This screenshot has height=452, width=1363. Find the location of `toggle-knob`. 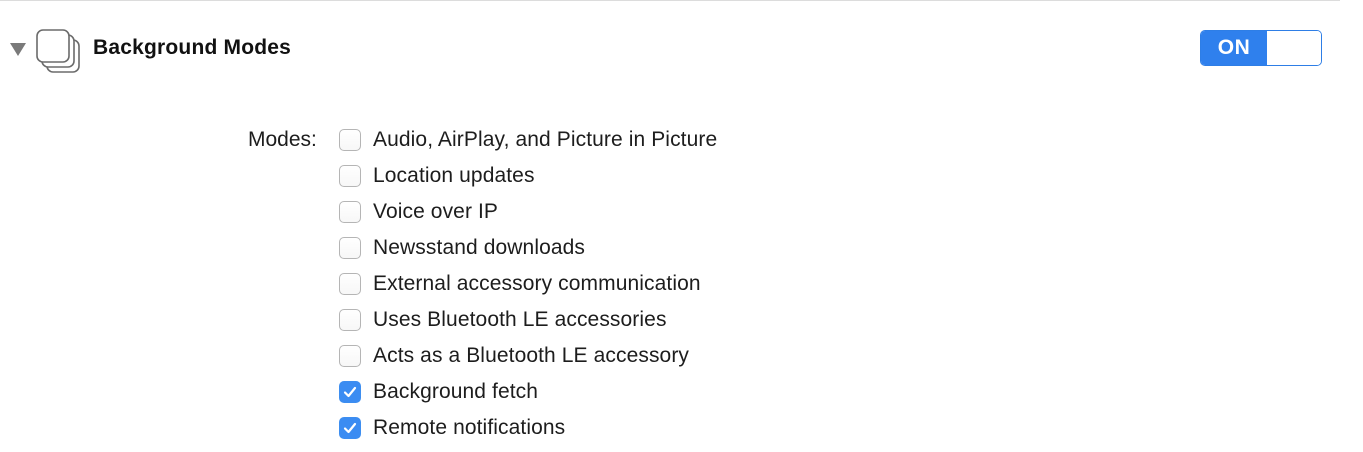

toggle-knob is located at coordinates (1294, 48).